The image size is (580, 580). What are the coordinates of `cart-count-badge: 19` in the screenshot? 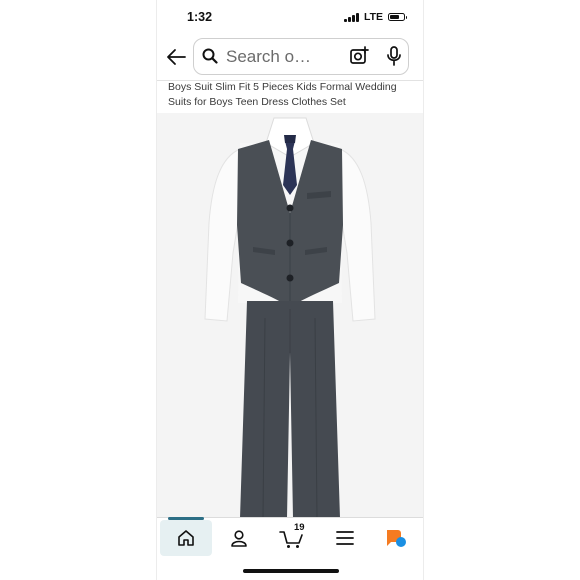 It's located at (299, 527).